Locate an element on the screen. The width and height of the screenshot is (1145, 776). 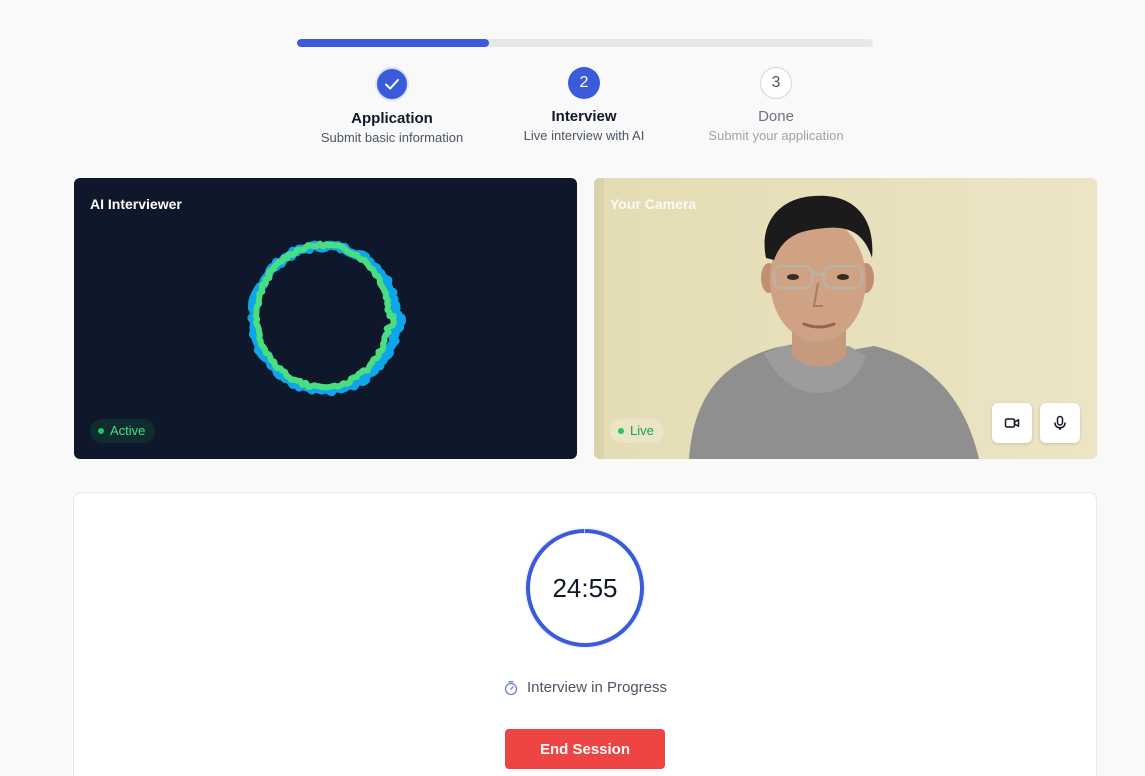
audio-waveform is located at coordinates (326, 318).